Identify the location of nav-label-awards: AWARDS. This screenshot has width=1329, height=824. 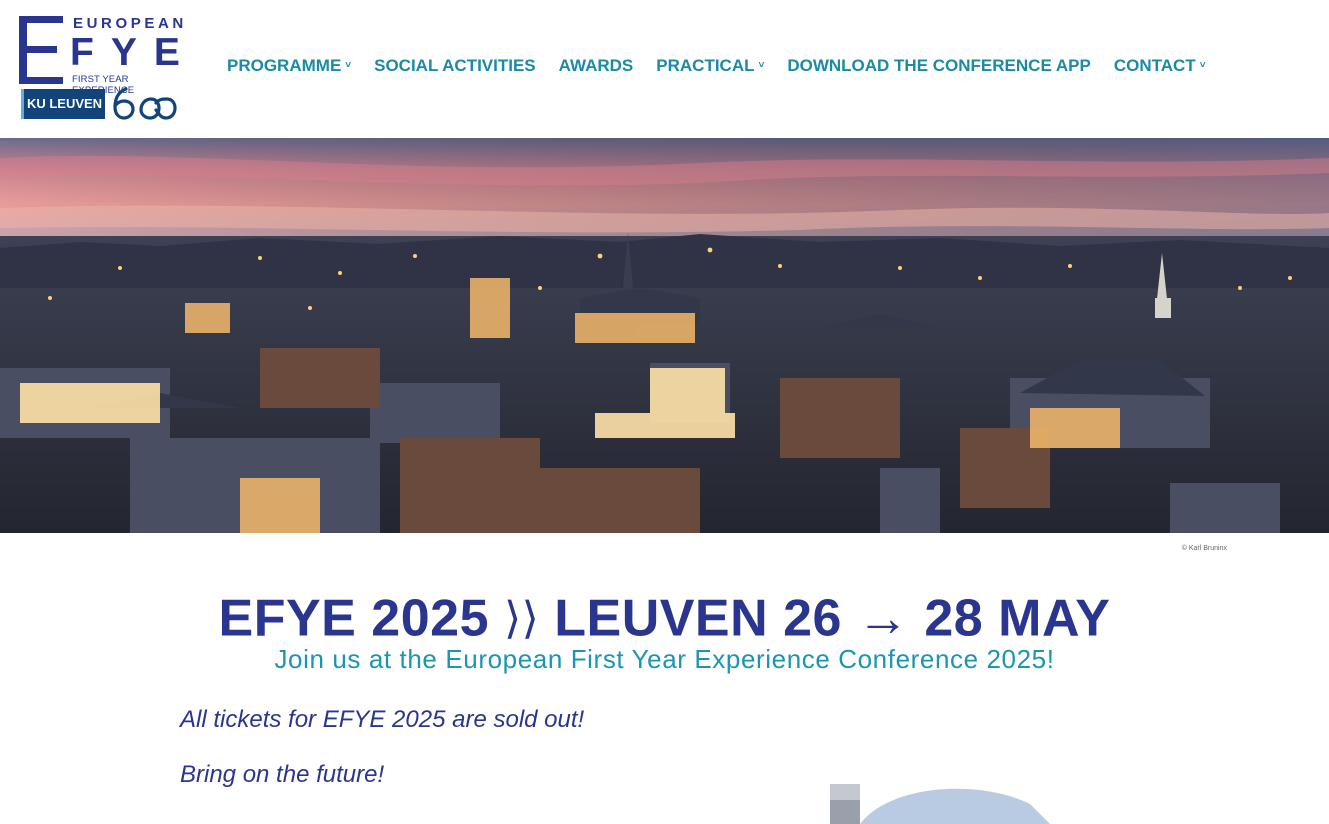
(596, 65).